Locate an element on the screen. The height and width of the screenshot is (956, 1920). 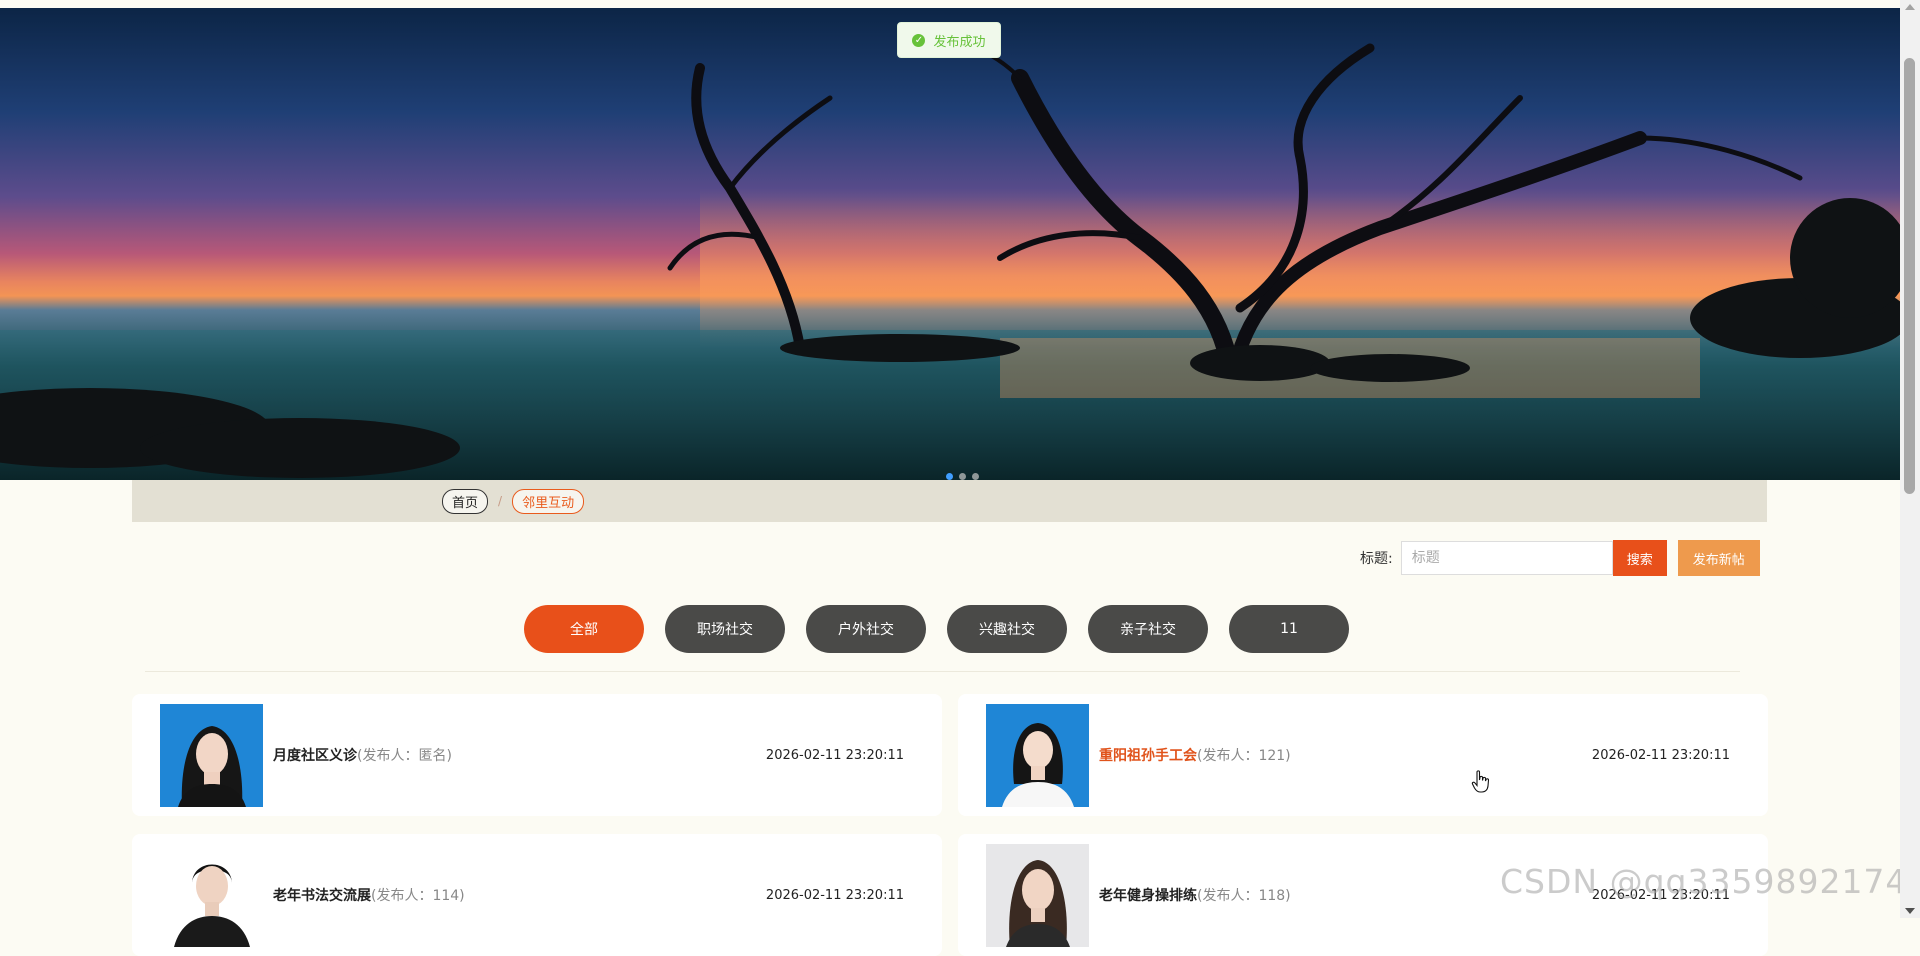
category-tab-11: 11 is located at coordinates (1289, 629).